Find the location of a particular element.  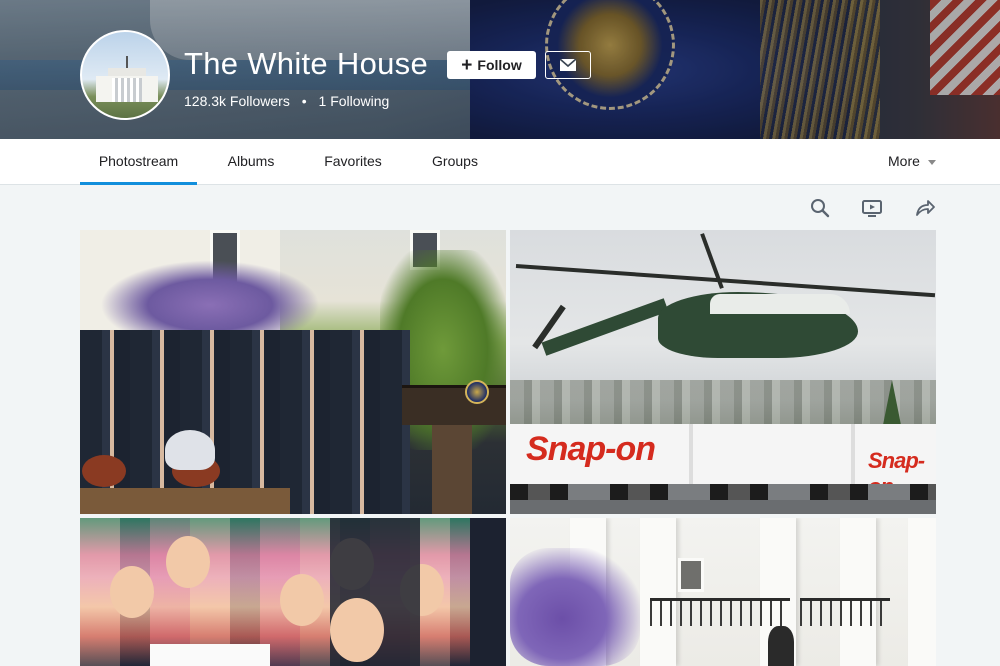

followers-count: 128.3k Followers is located at coordinates (237, 101).